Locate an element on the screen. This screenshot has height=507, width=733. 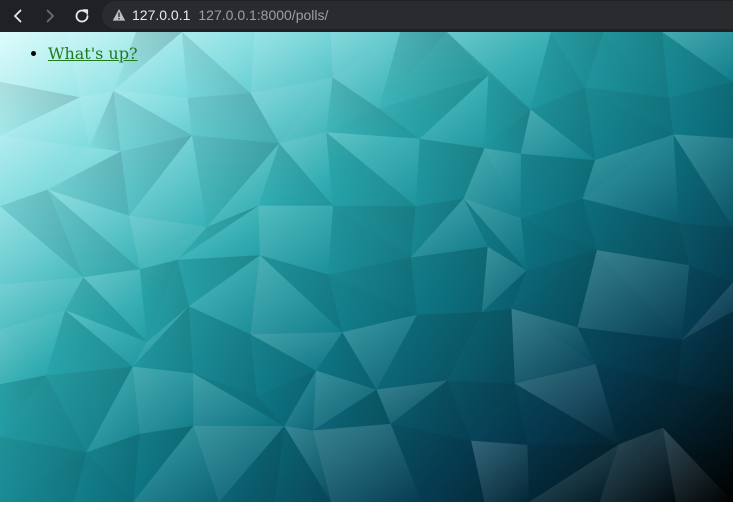
chevron-left-icon is located at coordinates (18, 16).